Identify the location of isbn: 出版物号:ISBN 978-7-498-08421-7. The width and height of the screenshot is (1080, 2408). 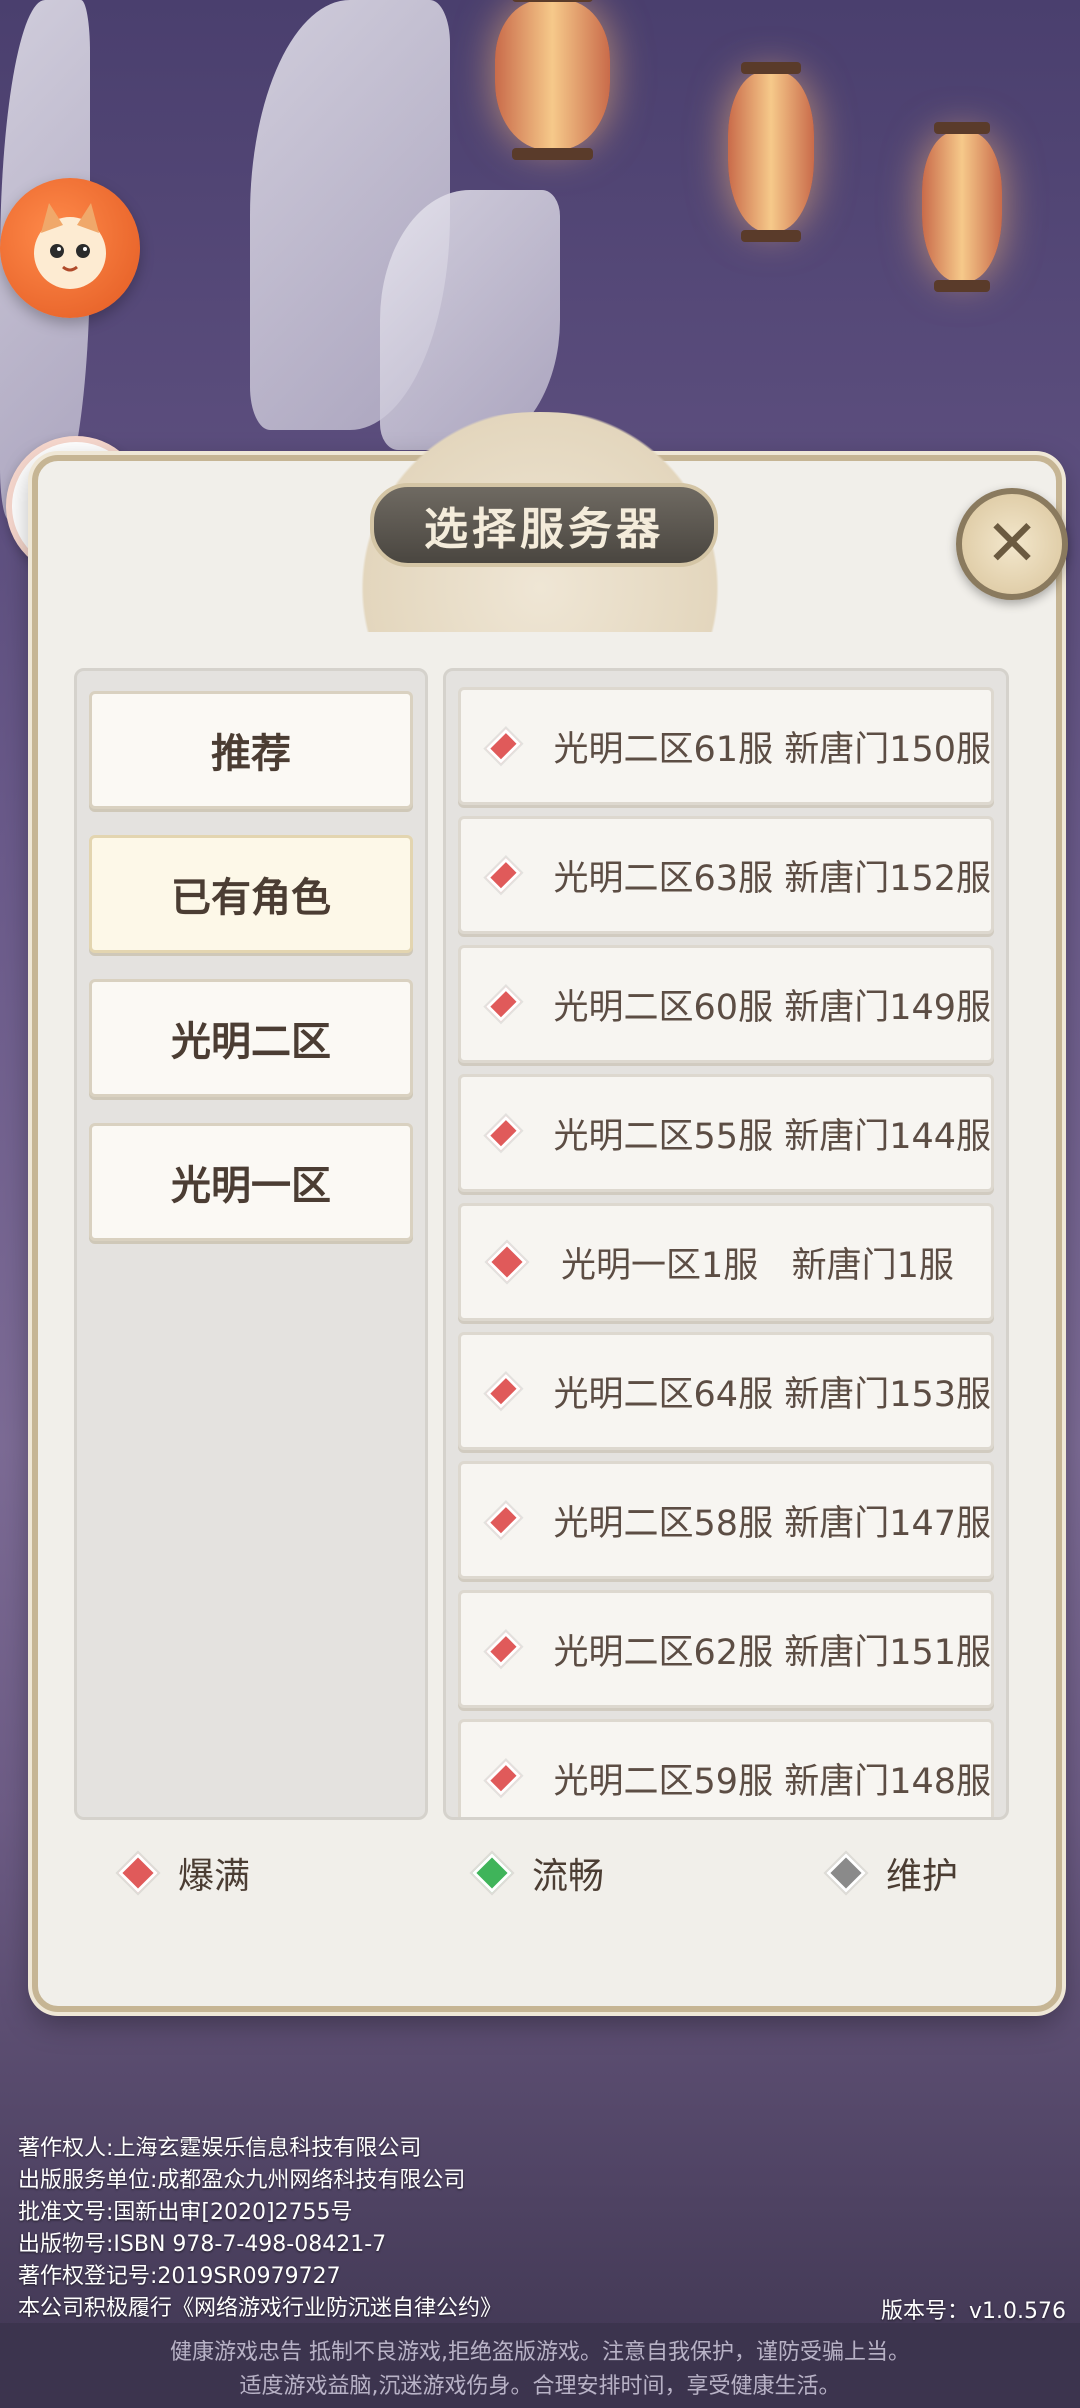
(202, 2244).